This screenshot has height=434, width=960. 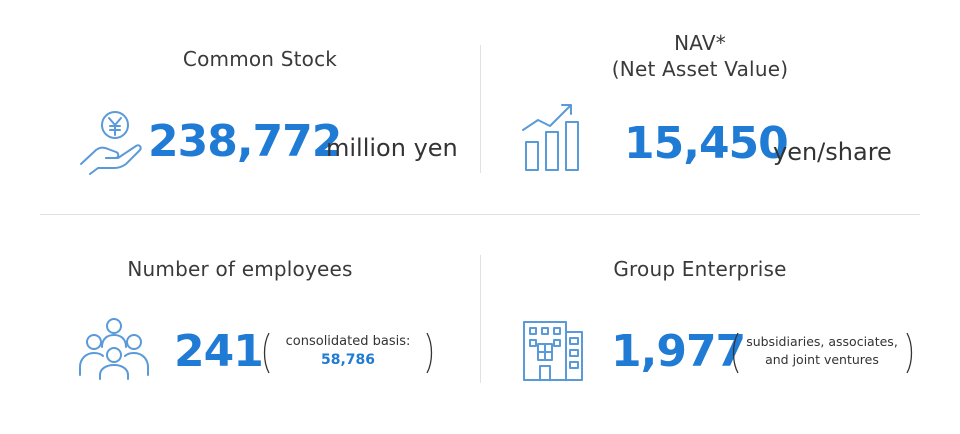 I want to click on common-stock-value: 238,772, so click(x=245, y=141).